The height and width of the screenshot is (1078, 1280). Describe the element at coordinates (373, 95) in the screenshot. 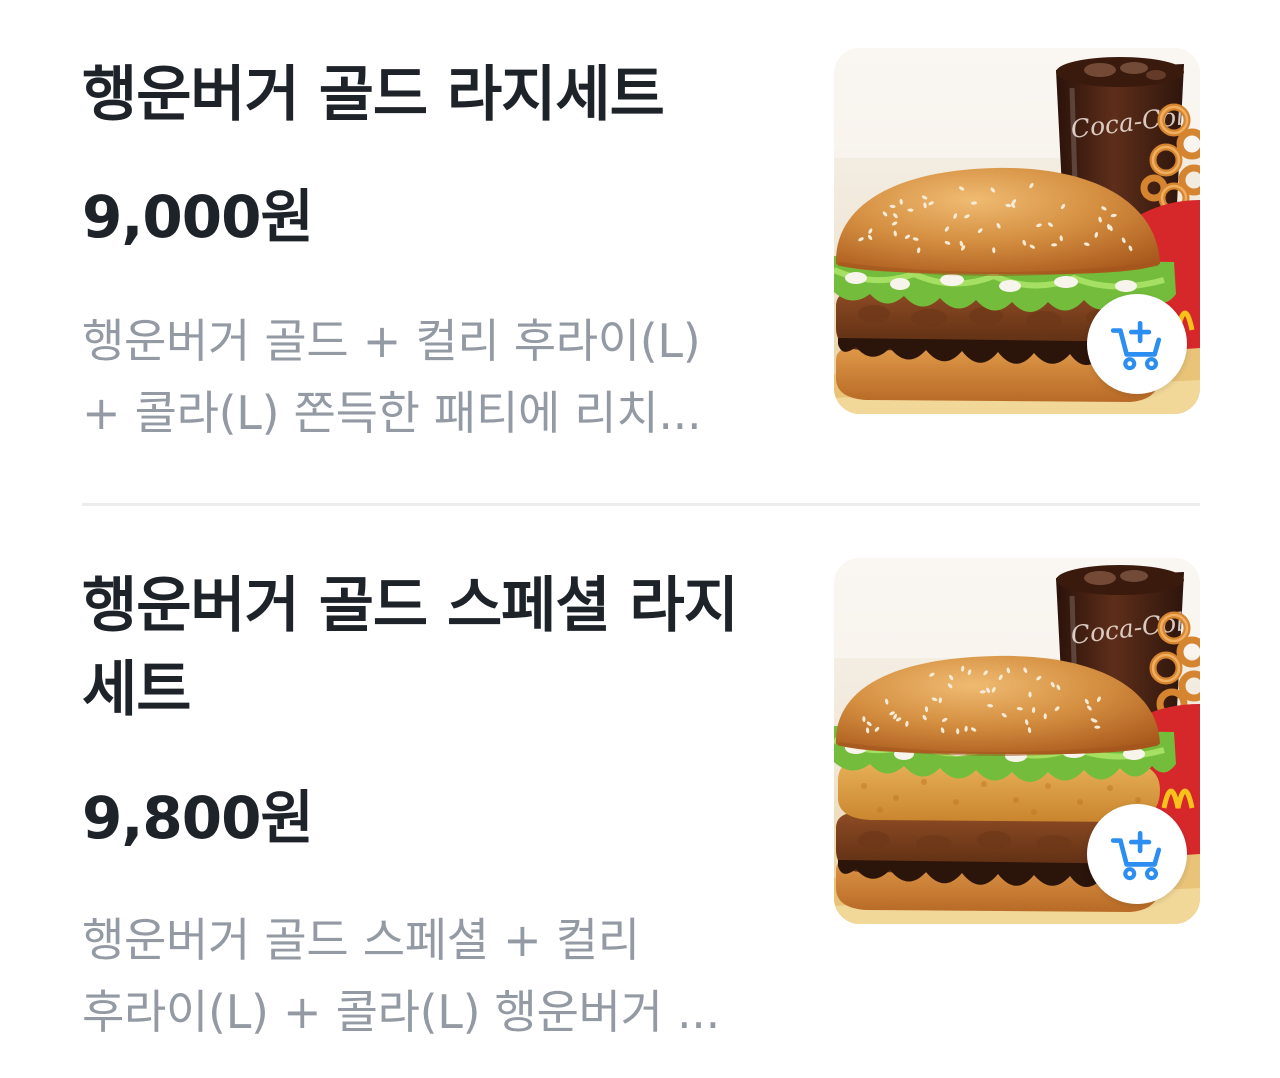

I see `menu-item-title: 행운버거 골드 라지세트` at that location.